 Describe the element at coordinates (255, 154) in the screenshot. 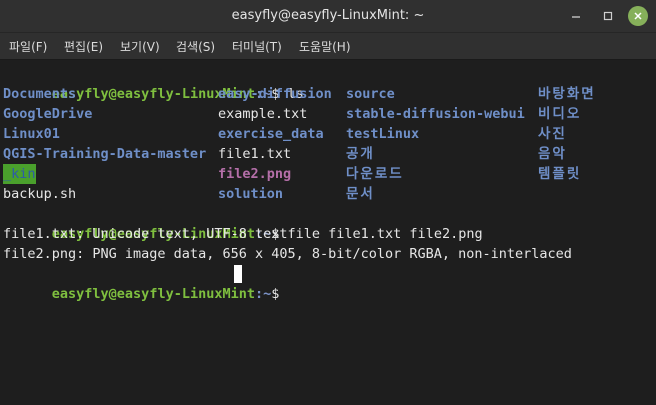

I see `ls-entry-file: file1.txt` at that location.